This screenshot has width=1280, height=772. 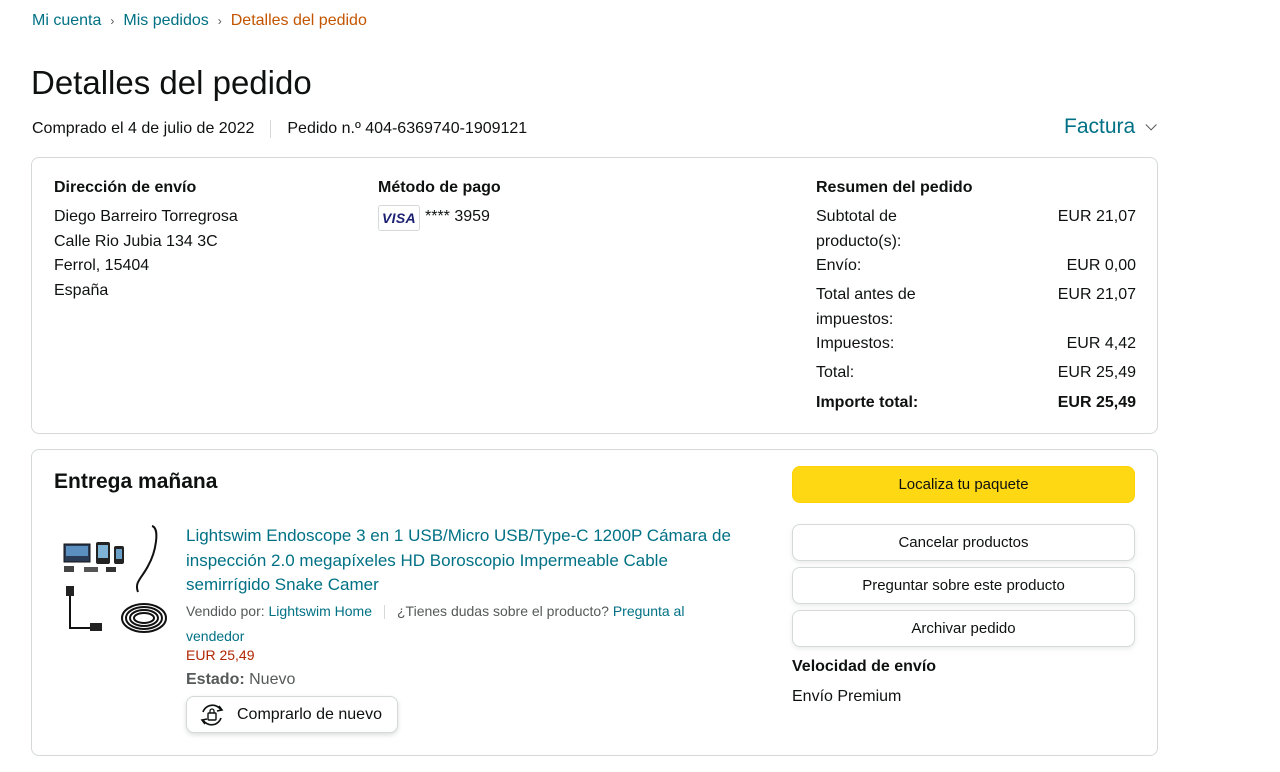 I want to click on invoice-dropdown: Factura, so click(x=1110, y=127).